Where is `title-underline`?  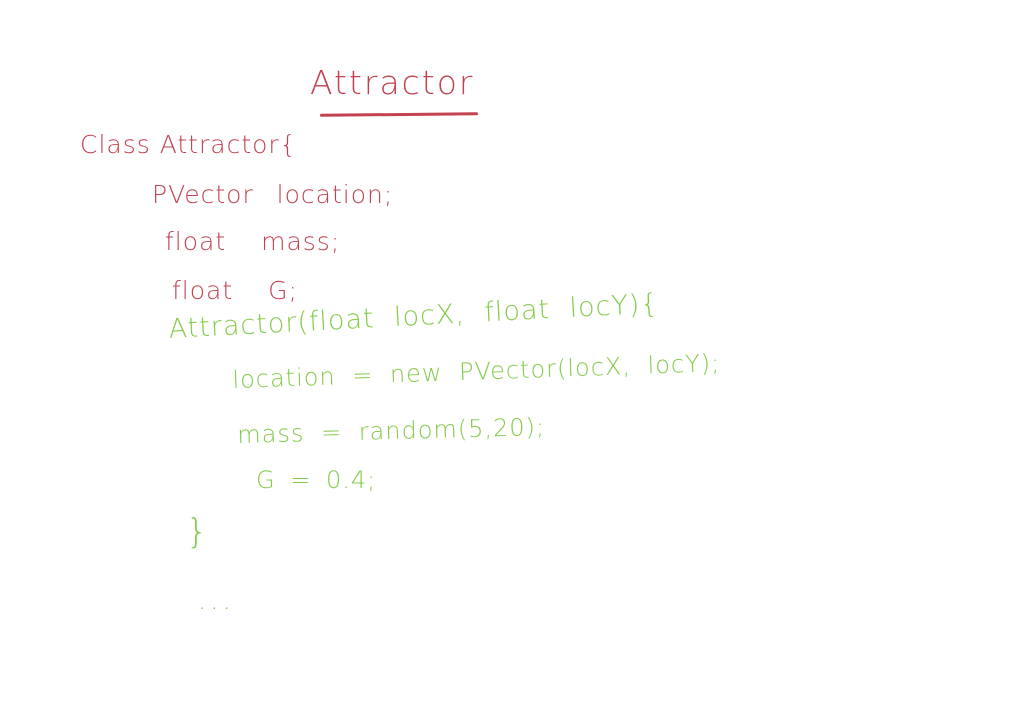
title-underline is located at coordinates (399, 114).